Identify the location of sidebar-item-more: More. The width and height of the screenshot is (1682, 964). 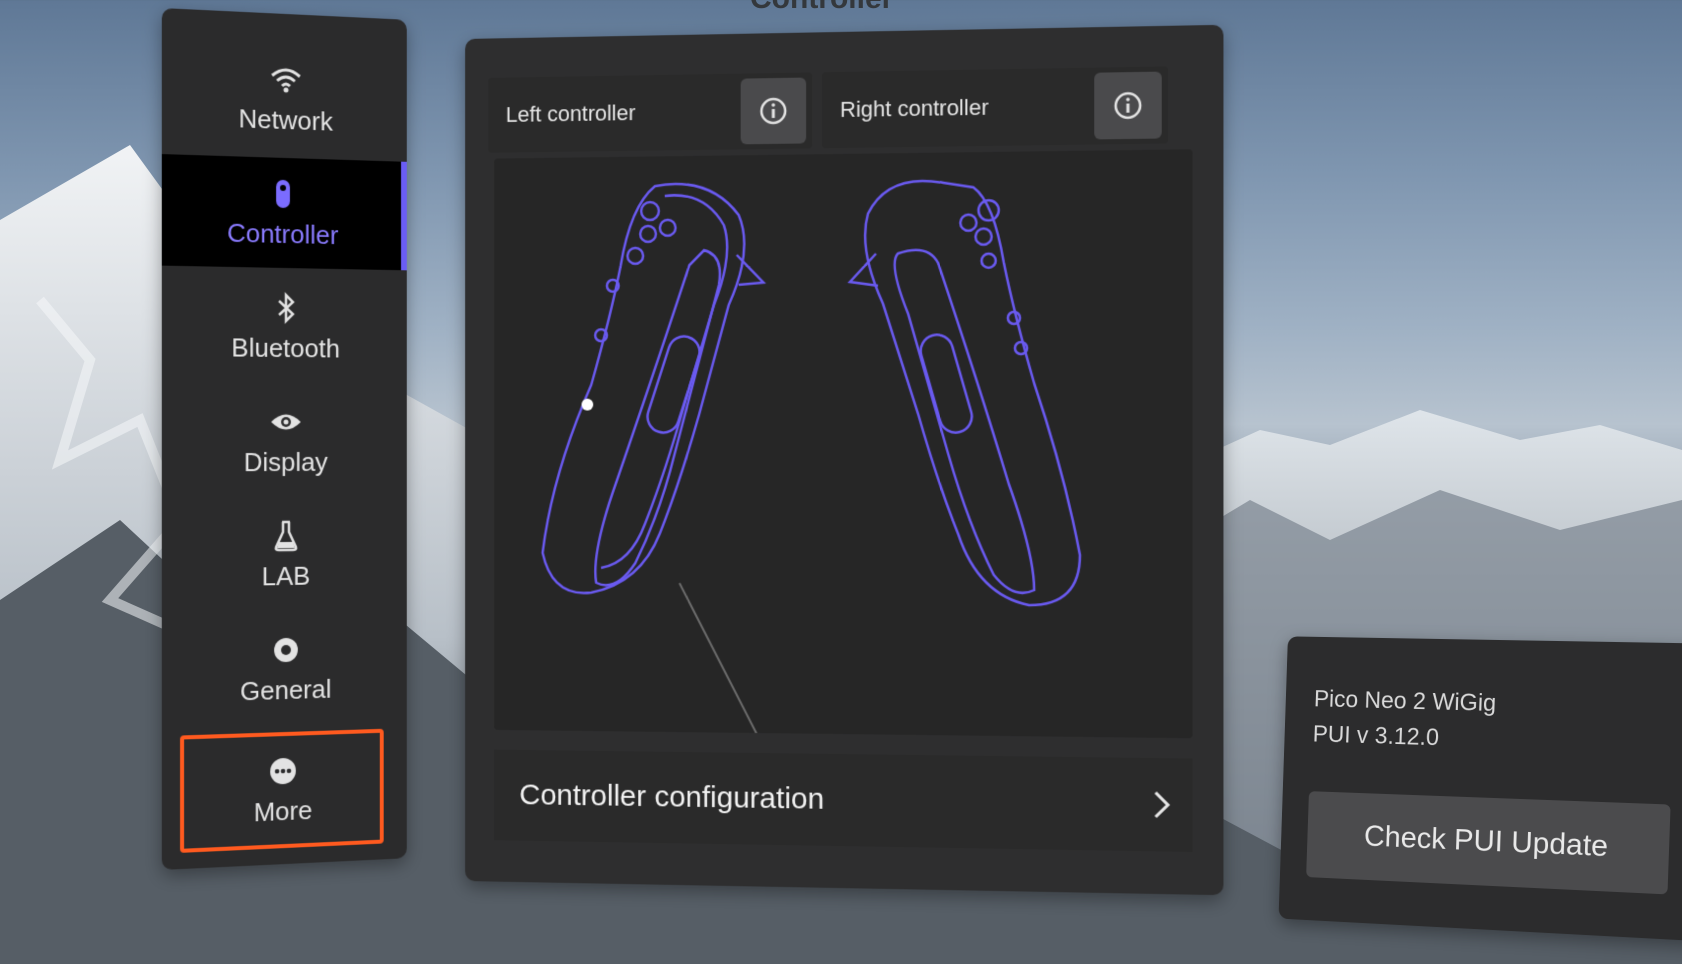
(282, 791).